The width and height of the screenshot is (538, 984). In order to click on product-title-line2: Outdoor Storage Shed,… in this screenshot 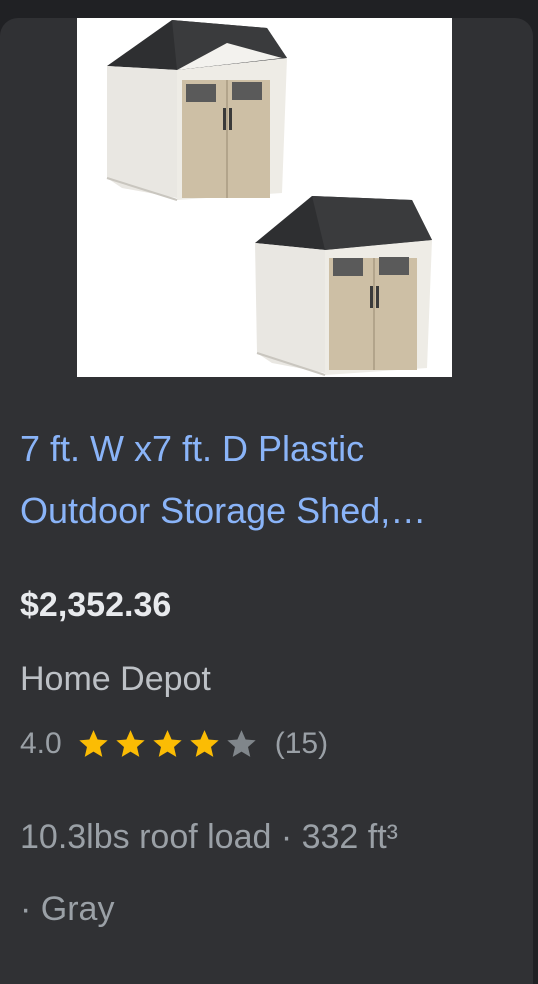, I will do `click(260, 511)`.